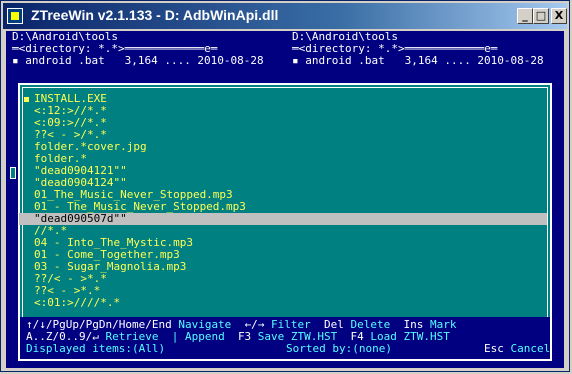 This screenshot has height=374, width=572. What do you see at coordinates (283, 219) in the screenshot?
I see `history-item: "dead090507d""` at bounding box center [283, 219].